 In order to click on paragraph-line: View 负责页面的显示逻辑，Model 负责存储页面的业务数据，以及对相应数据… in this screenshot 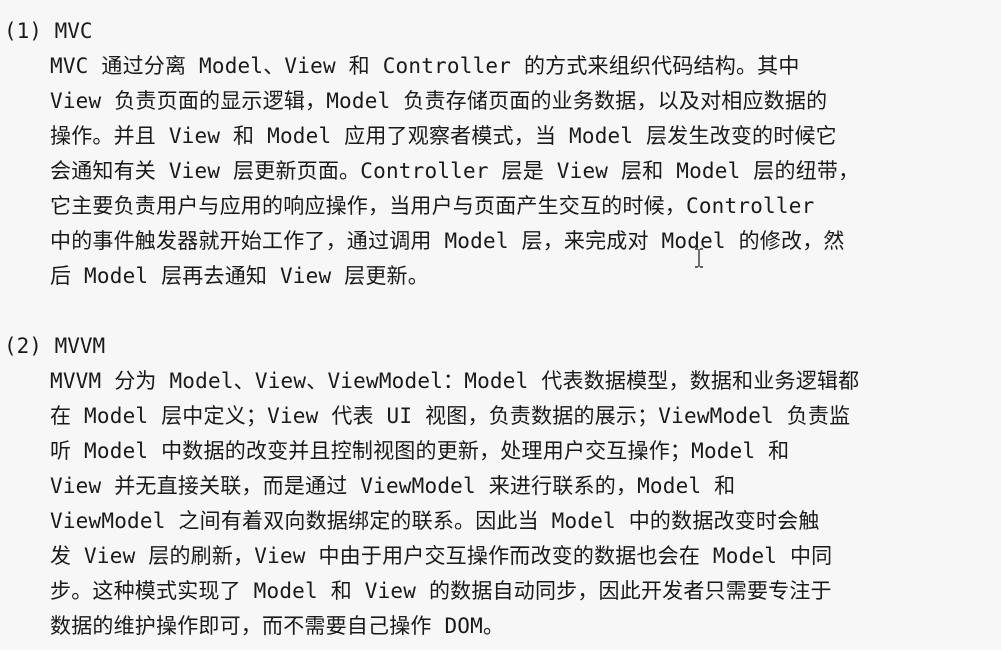, I will do `click(439, 101)`.